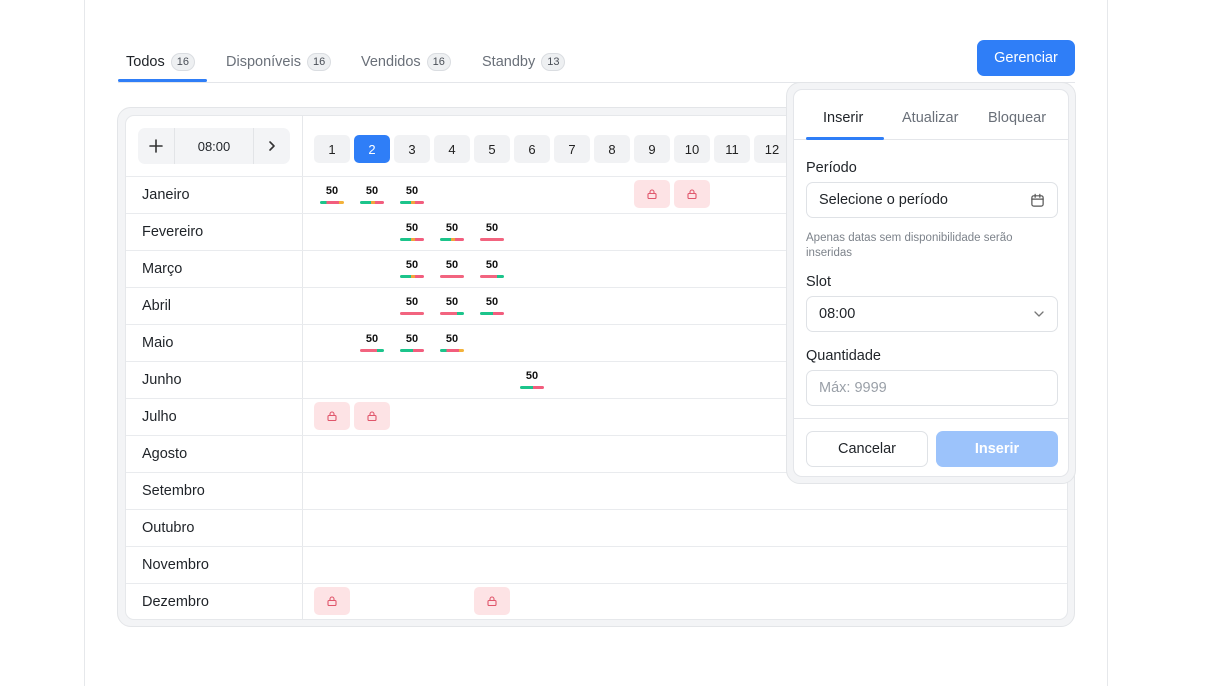 The width and height of the screenshot is (1209, 686). What do you see at coordinates (652, 149) in the screenshot?
I see `day-chip-9: 9` at bounding box center [652, 149].